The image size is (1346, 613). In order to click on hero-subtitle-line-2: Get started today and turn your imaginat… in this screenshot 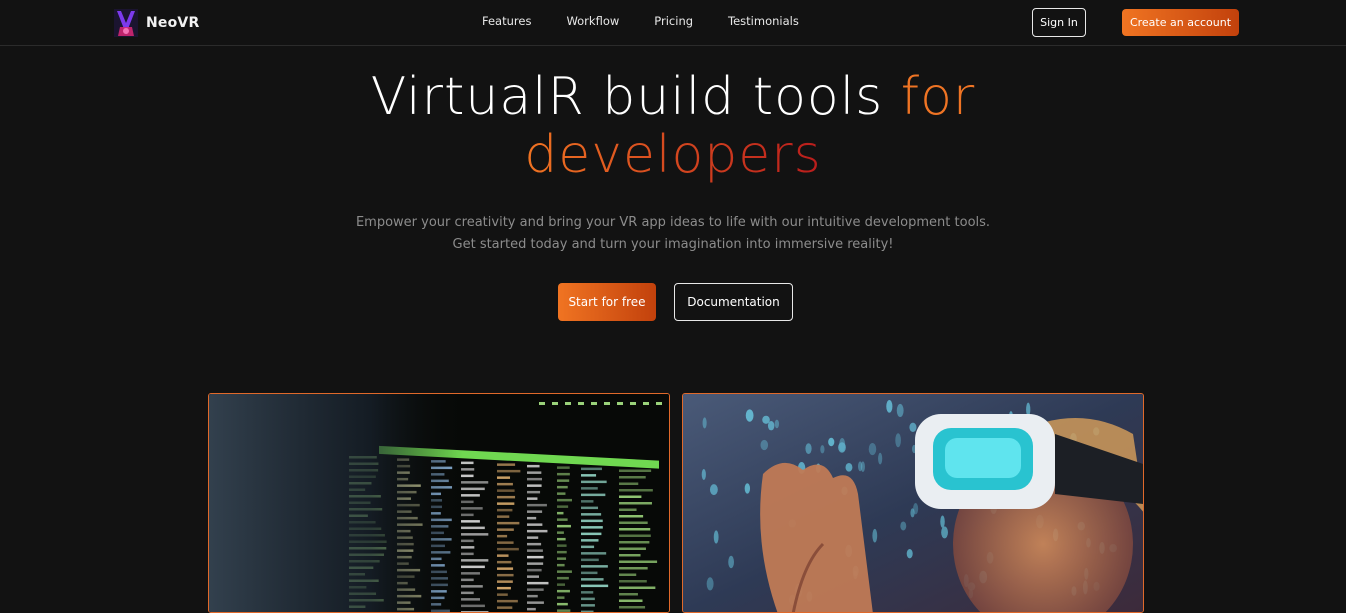, I will do `click(673, 245)`.